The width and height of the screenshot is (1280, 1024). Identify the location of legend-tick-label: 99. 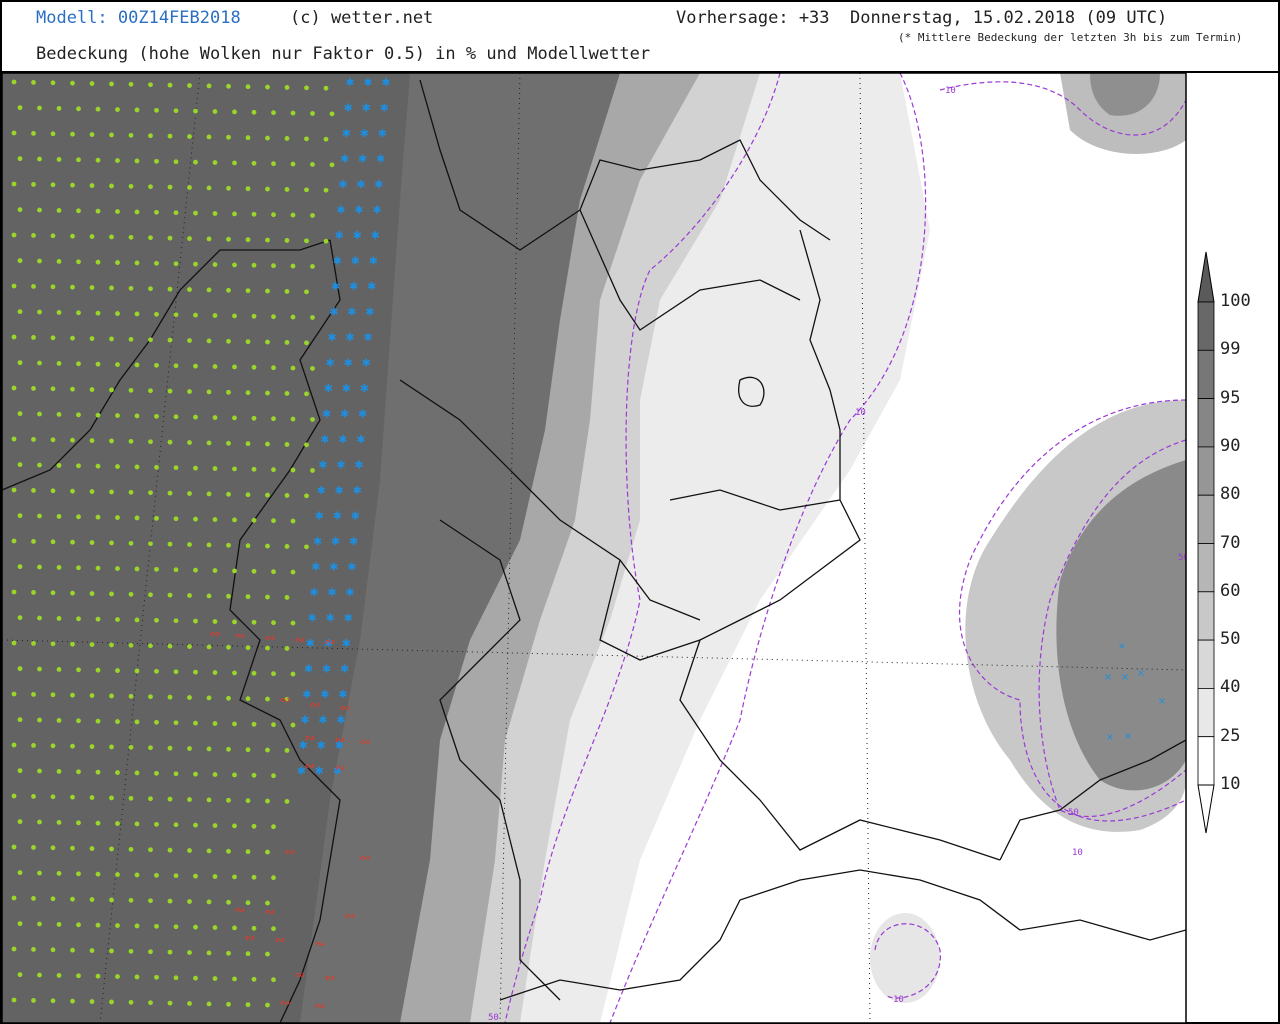
(1230, 349).